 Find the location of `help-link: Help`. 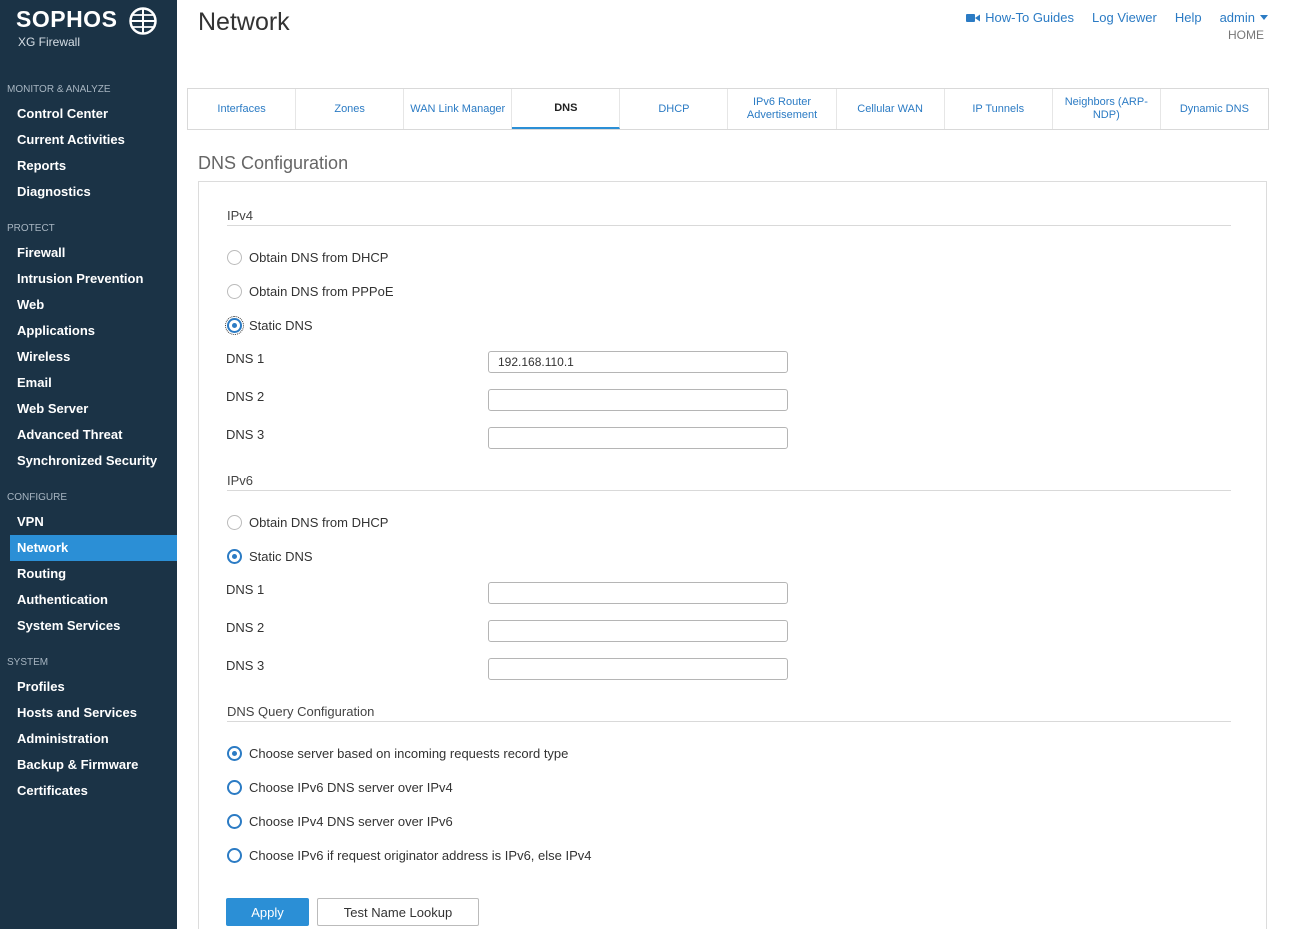

help-link: Help is located at coordinates (1188, 17).